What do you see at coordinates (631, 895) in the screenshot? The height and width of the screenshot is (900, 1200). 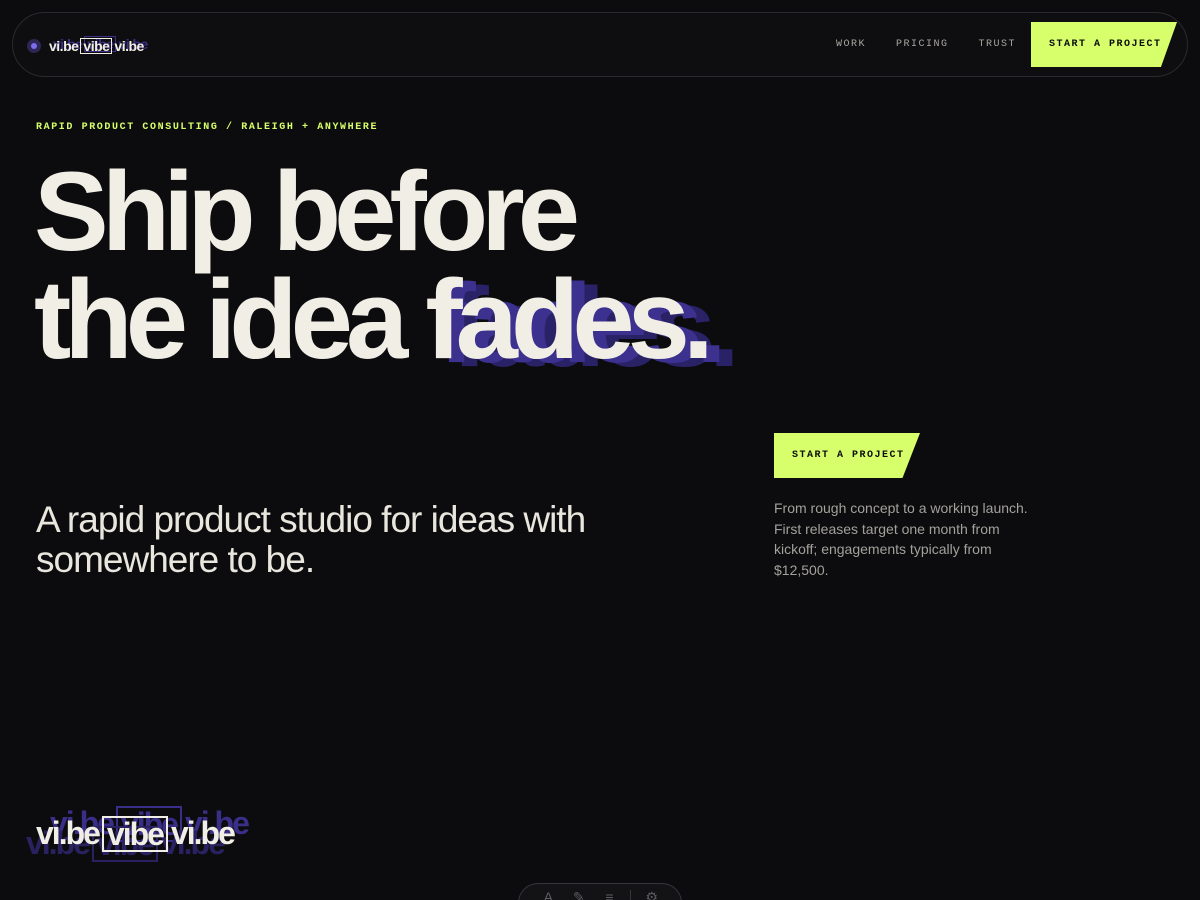 I see `toolbar-divider` at bounding box center [631, 895].